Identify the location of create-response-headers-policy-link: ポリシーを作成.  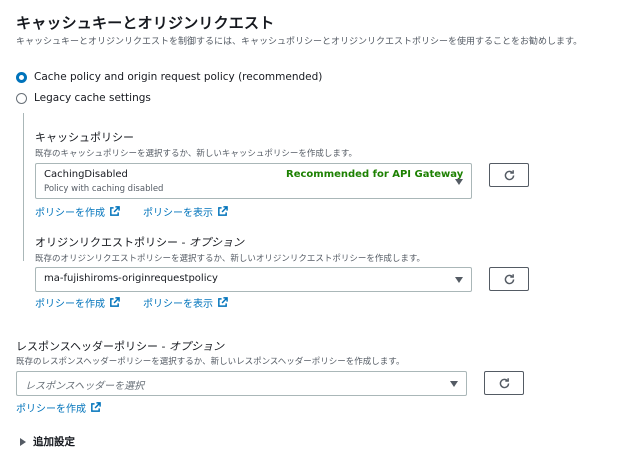
(58, 407).